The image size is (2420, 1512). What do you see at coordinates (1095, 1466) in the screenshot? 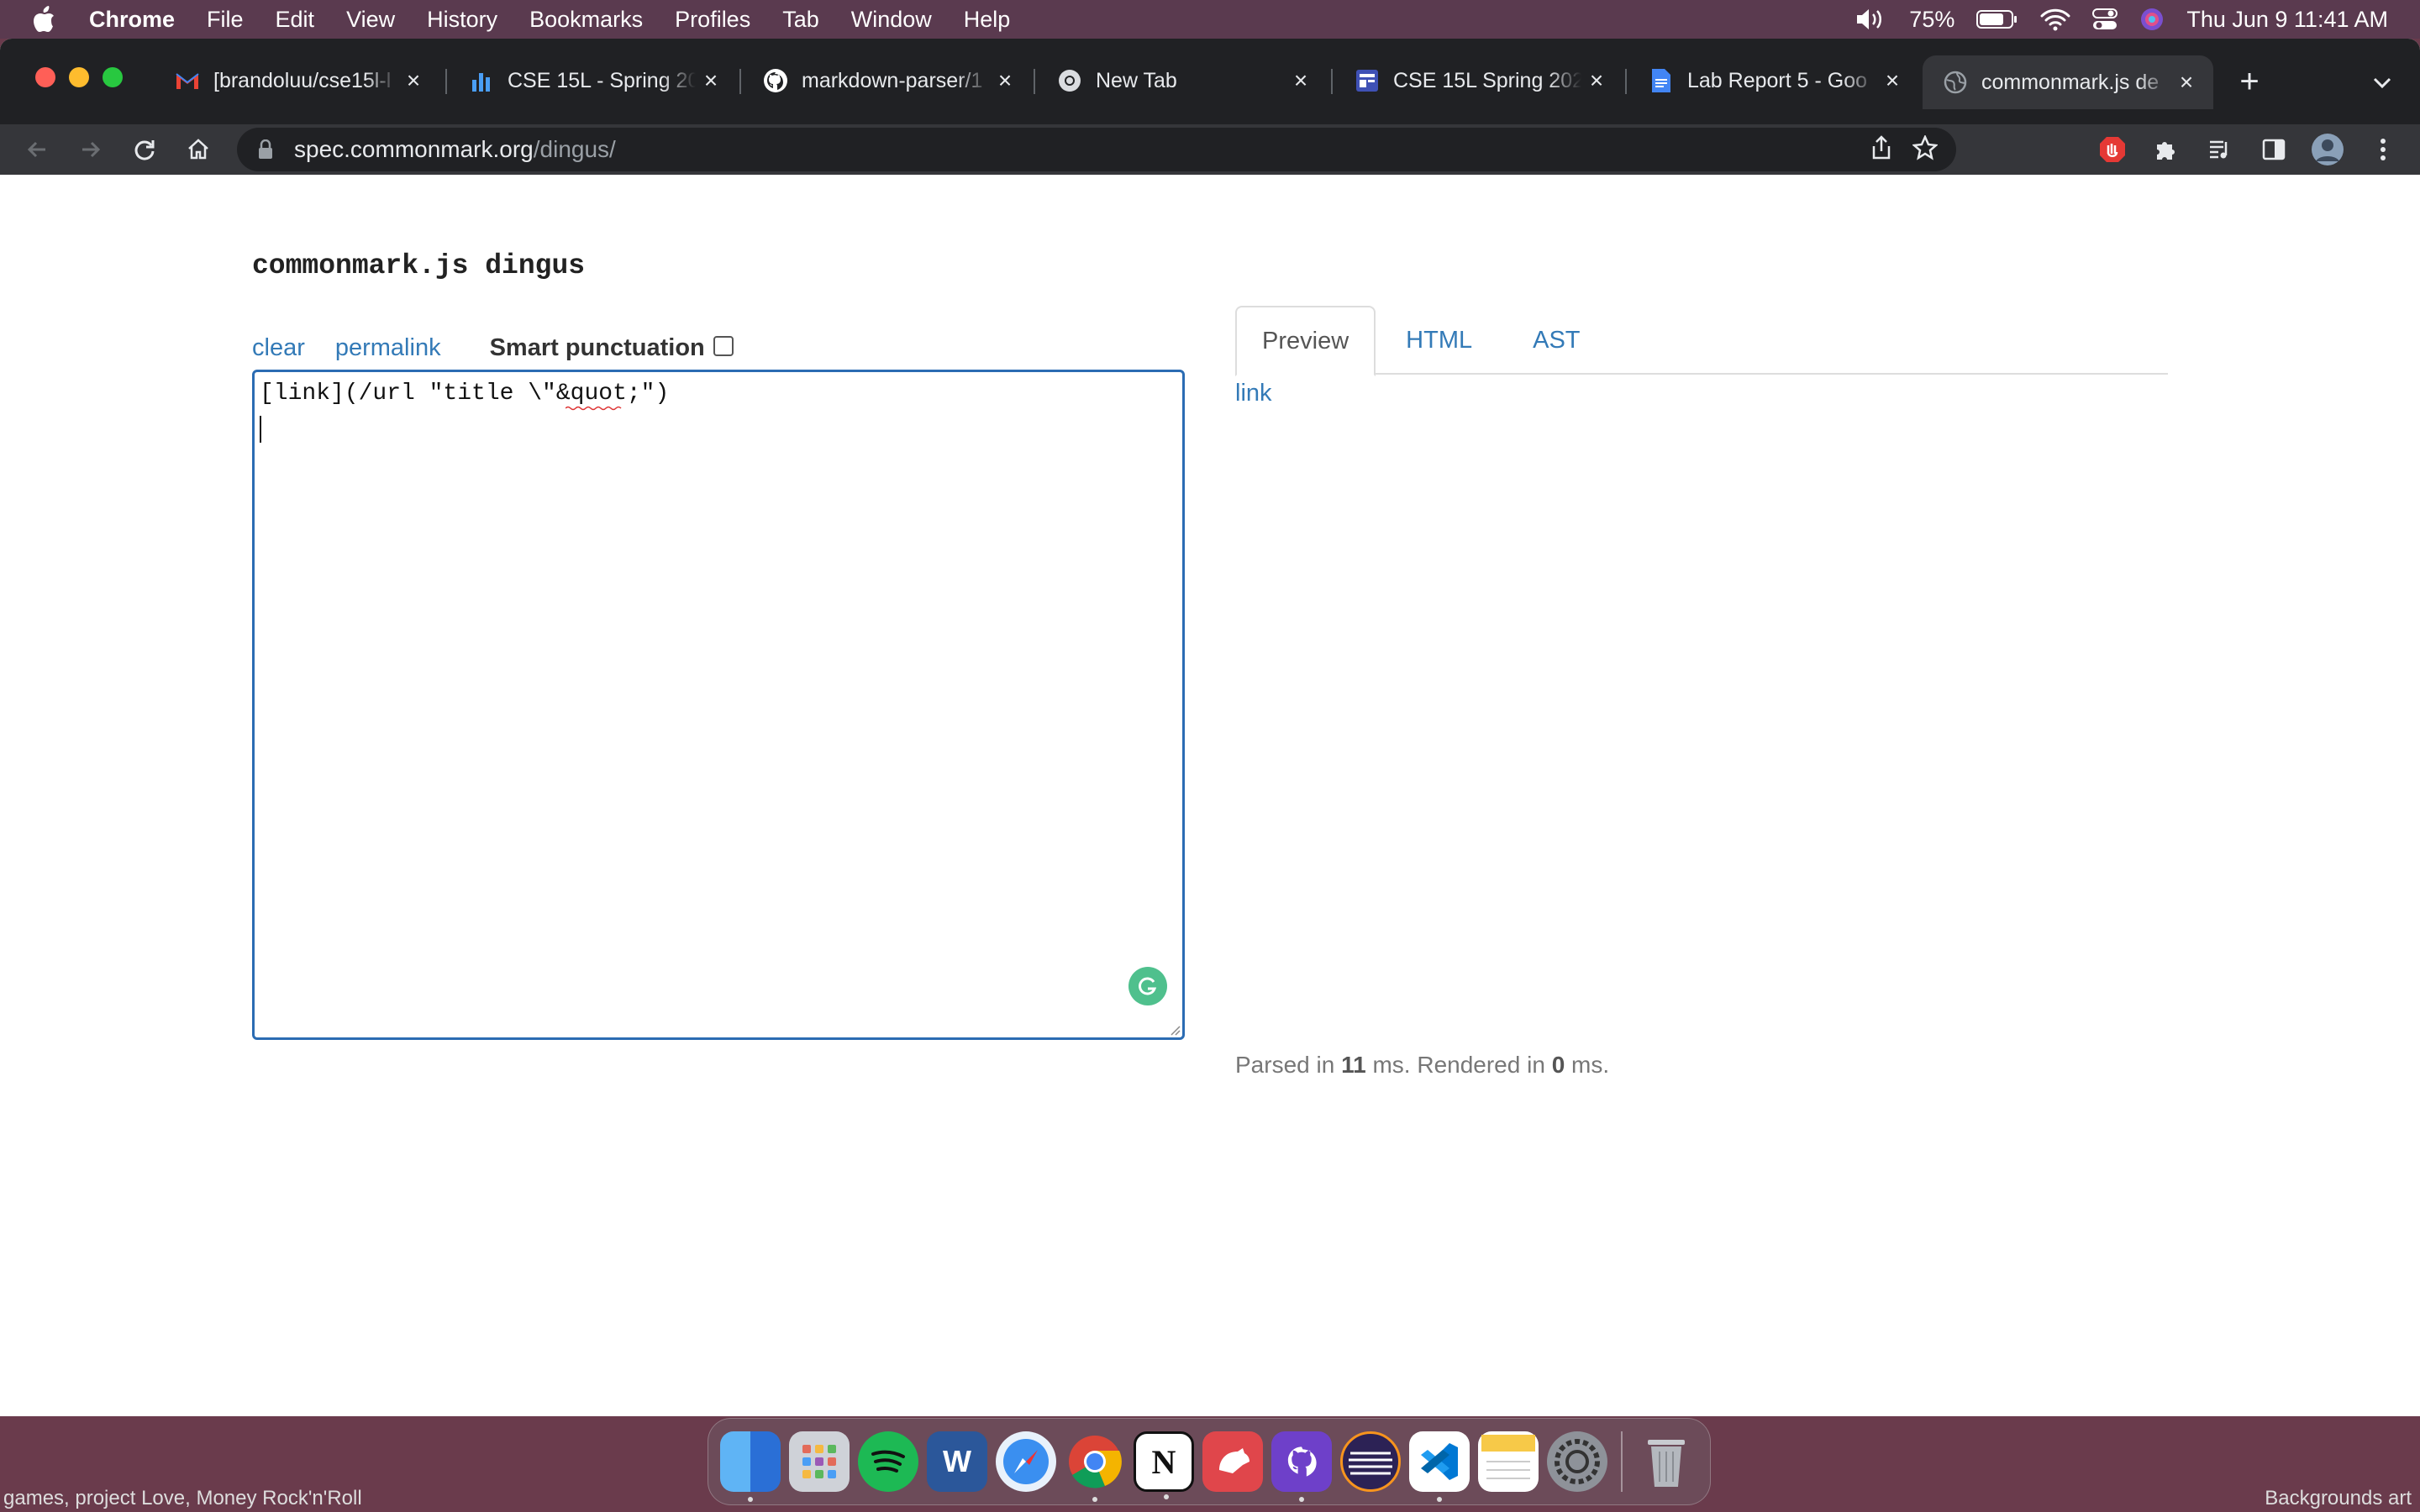
I see `chrome-dock-icon` at bounding box center [1095, 1466].